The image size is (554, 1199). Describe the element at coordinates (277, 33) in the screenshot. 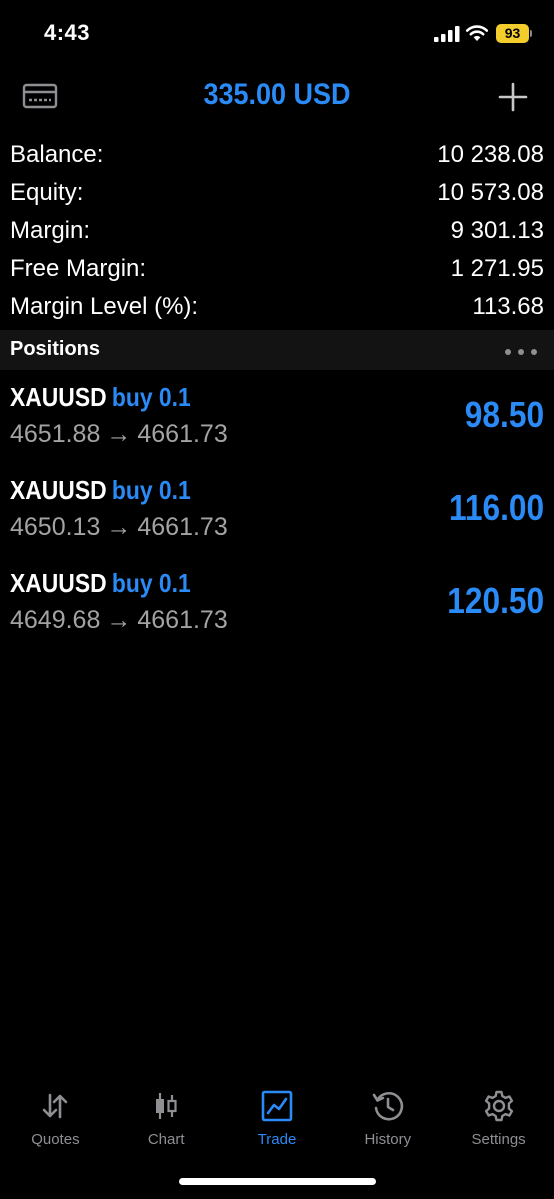

I see `status-bar: 4:43 93` at that location.